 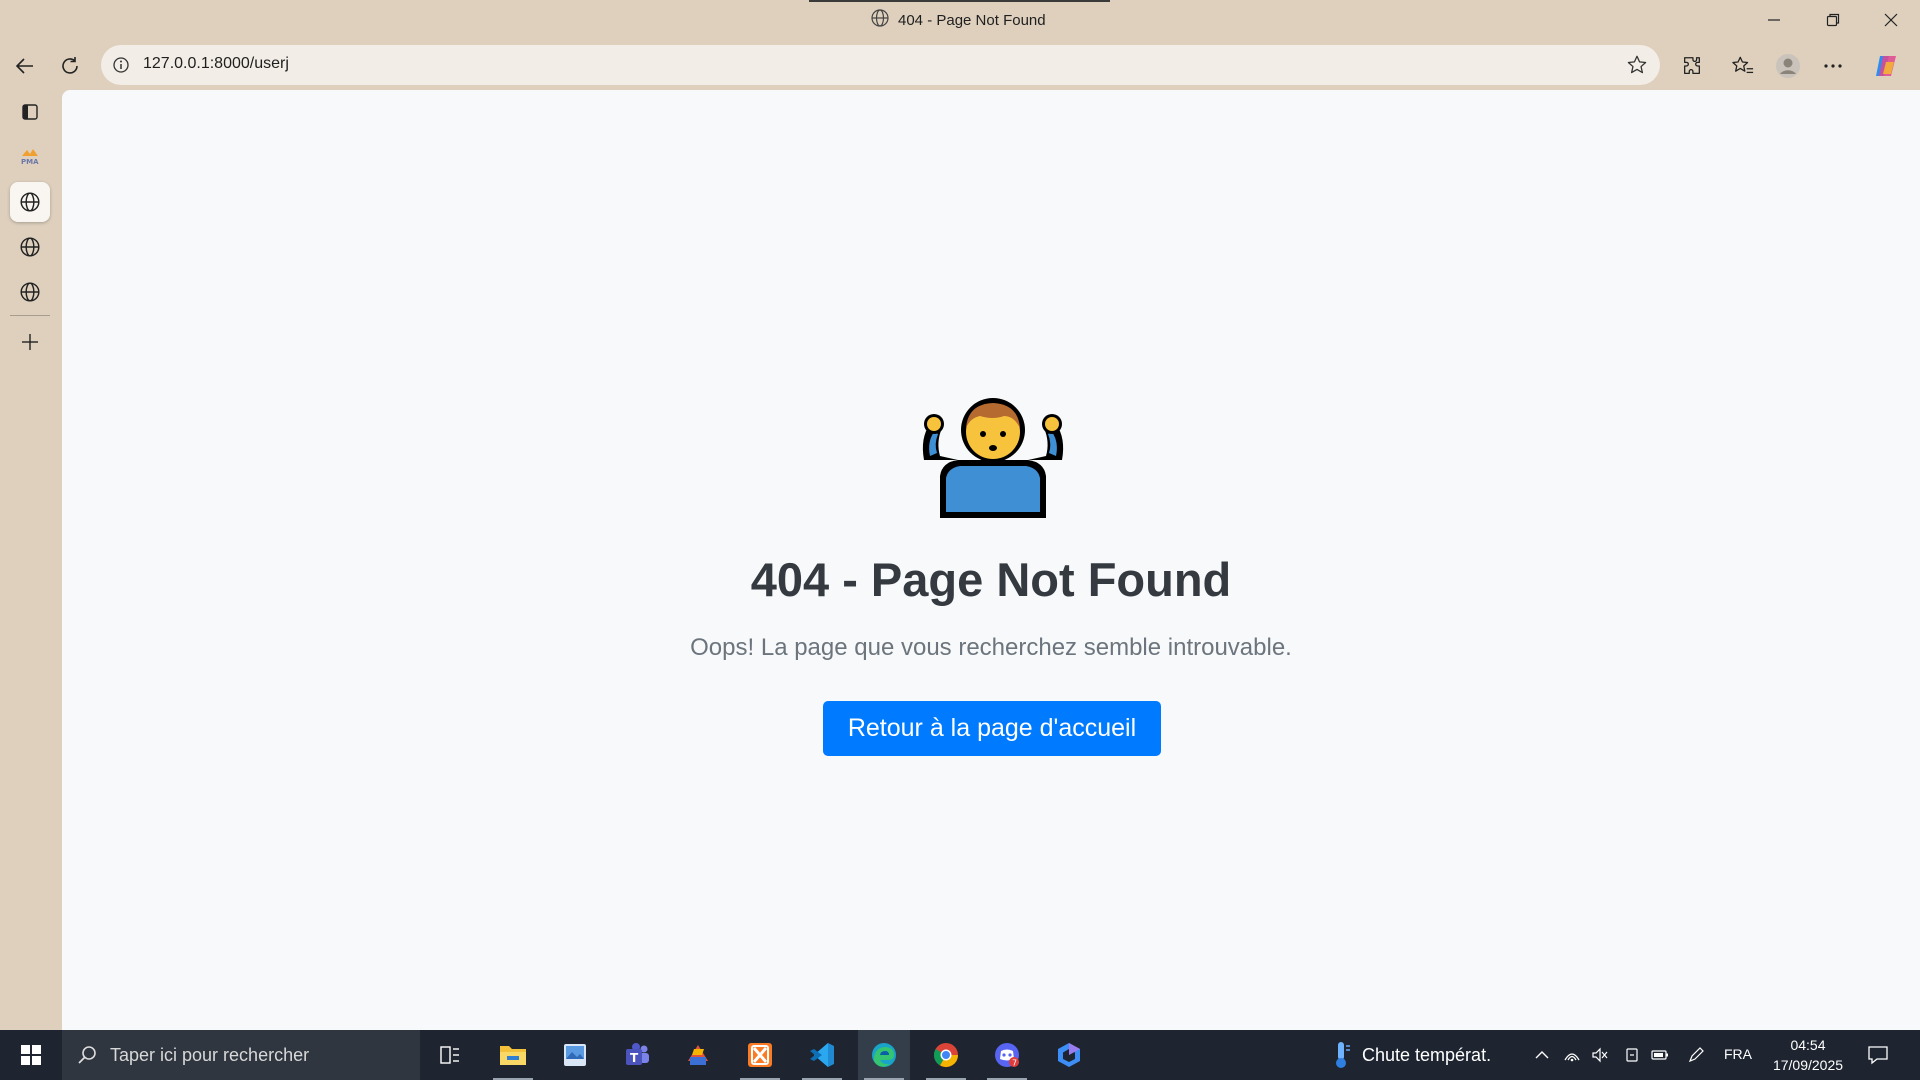 I want to click on window-title: 404 - Page Not Found, so click(x=958, y=20).